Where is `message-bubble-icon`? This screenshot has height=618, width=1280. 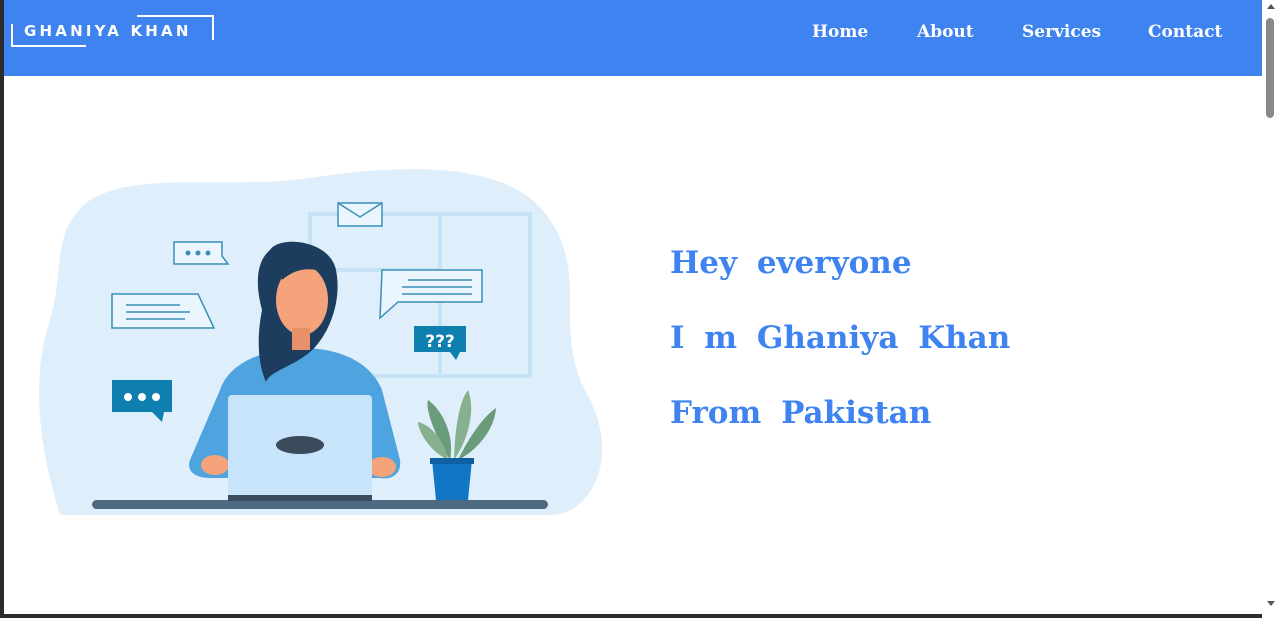 message-bubble-icon is located at coordinates (163, 311).